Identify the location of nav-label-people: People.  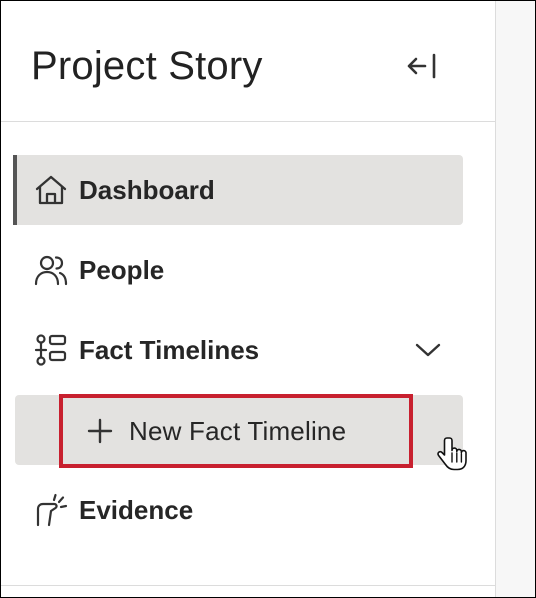
(122, 269).